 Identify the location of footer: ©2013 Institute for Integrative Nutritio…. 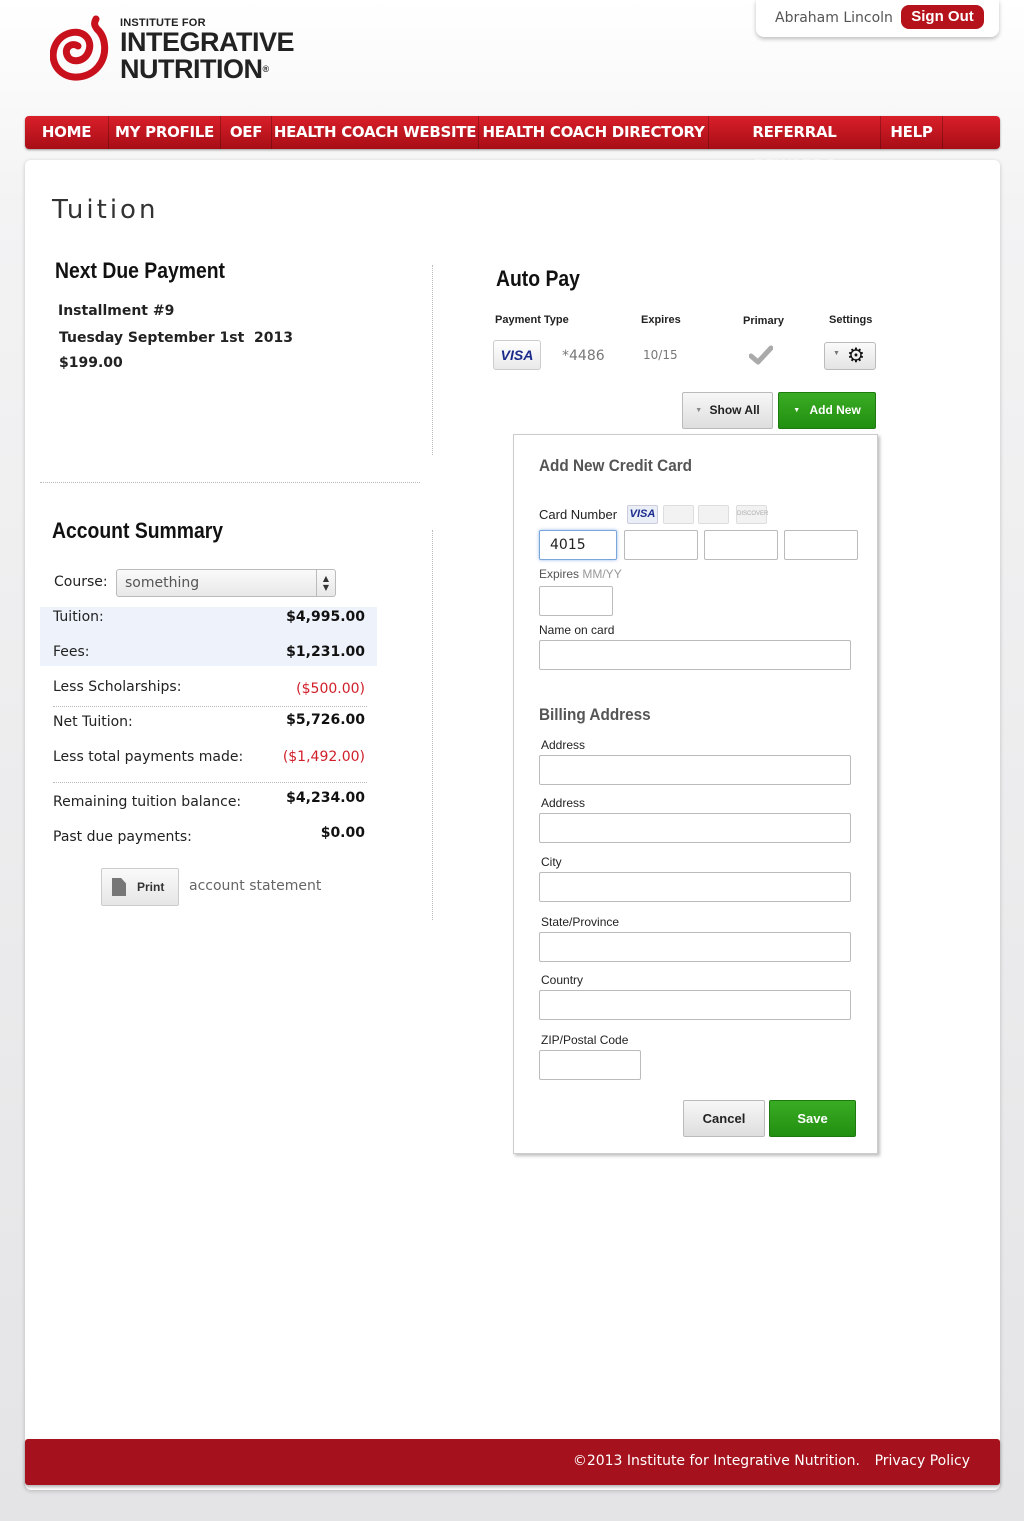
(512, 1462).